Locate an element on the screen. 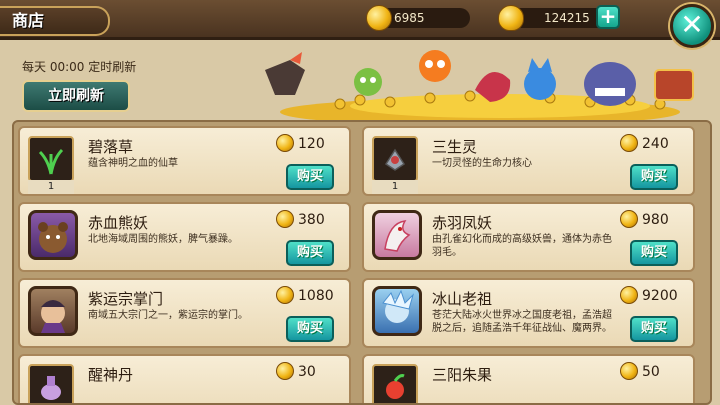 The width and height of the screenshot is (720, 405). item-price: 1080 is located at coordinates (305, 296).